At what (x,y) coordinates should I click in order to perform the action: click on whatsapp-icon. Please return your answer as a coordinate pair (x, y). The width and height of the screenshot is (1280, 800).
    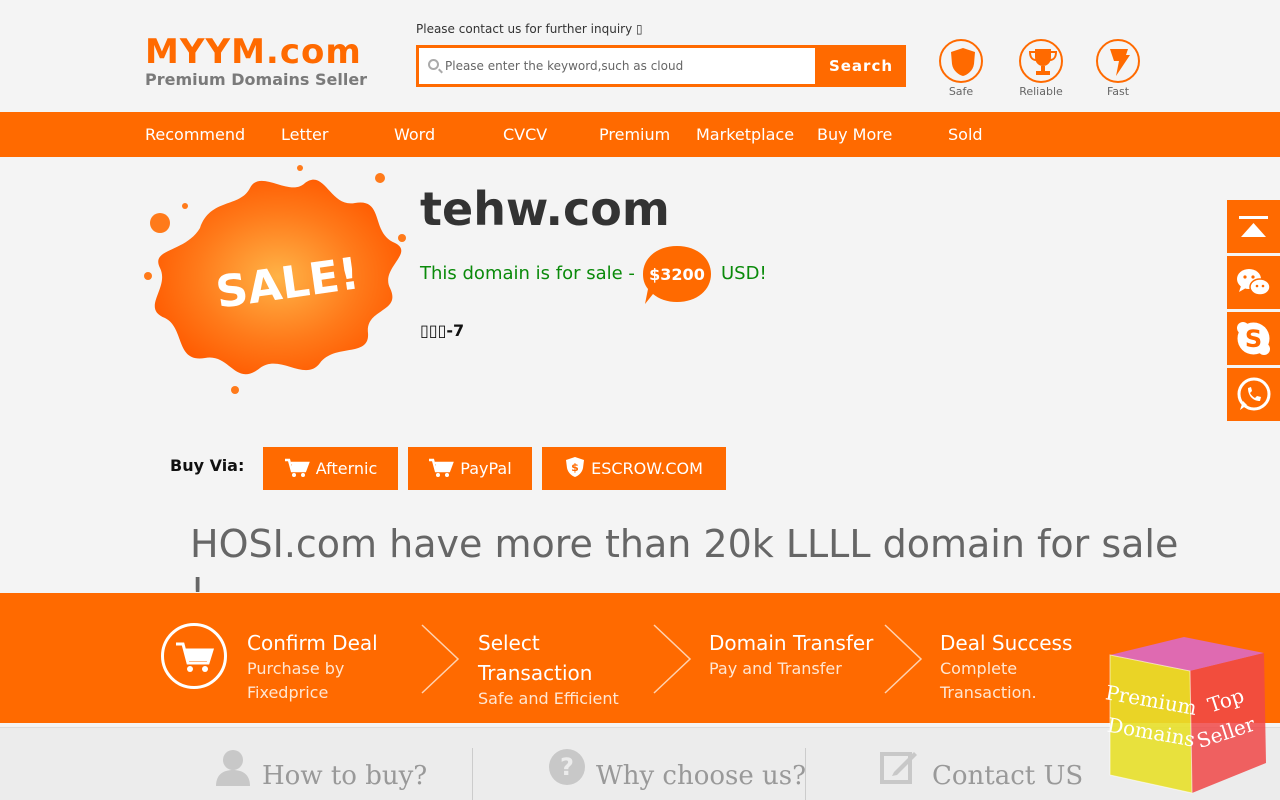
    Looking at the image, I should click on (1254, 394).